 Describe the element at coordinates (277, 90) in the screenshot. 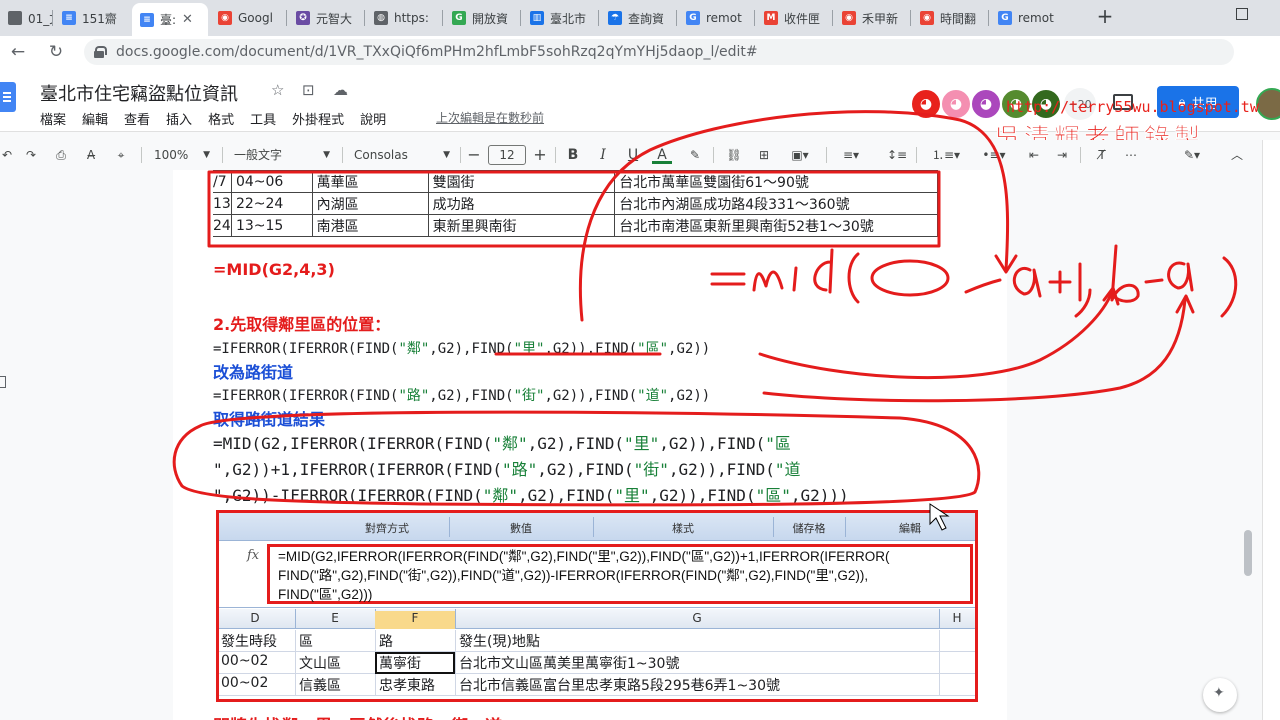

I see `star-icon: ☆` at that location.